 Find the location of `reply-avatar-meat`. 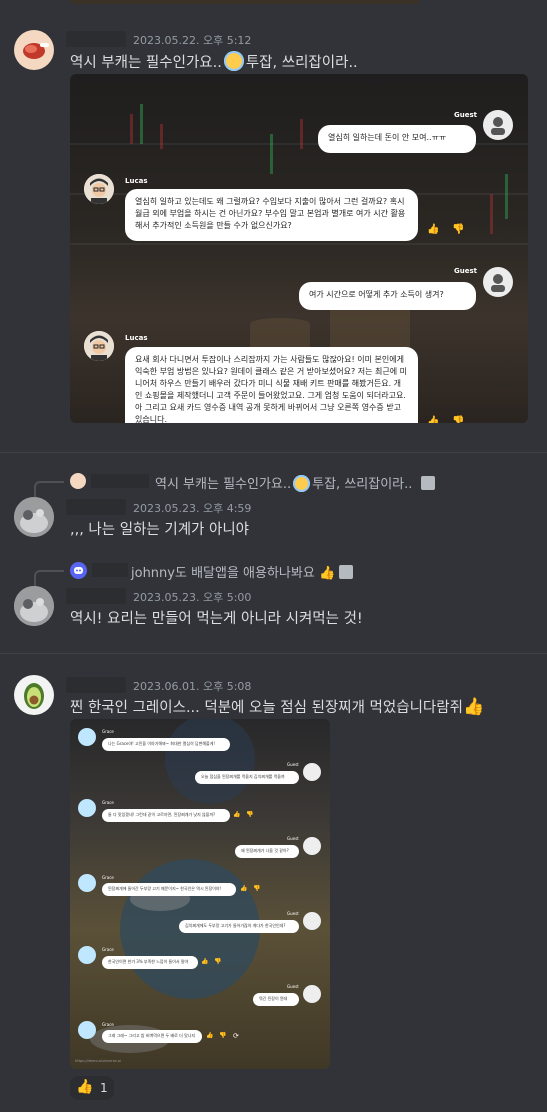

reply-avatar-meat is located at coordinates (78, 481).